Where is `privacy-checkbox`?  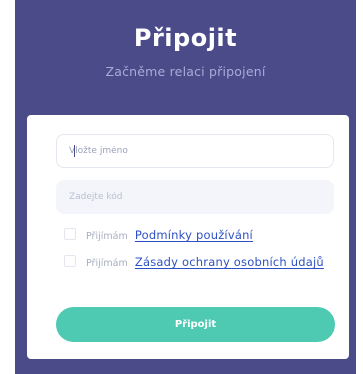
privacy-checkbox is located at coordinates (70, 261).